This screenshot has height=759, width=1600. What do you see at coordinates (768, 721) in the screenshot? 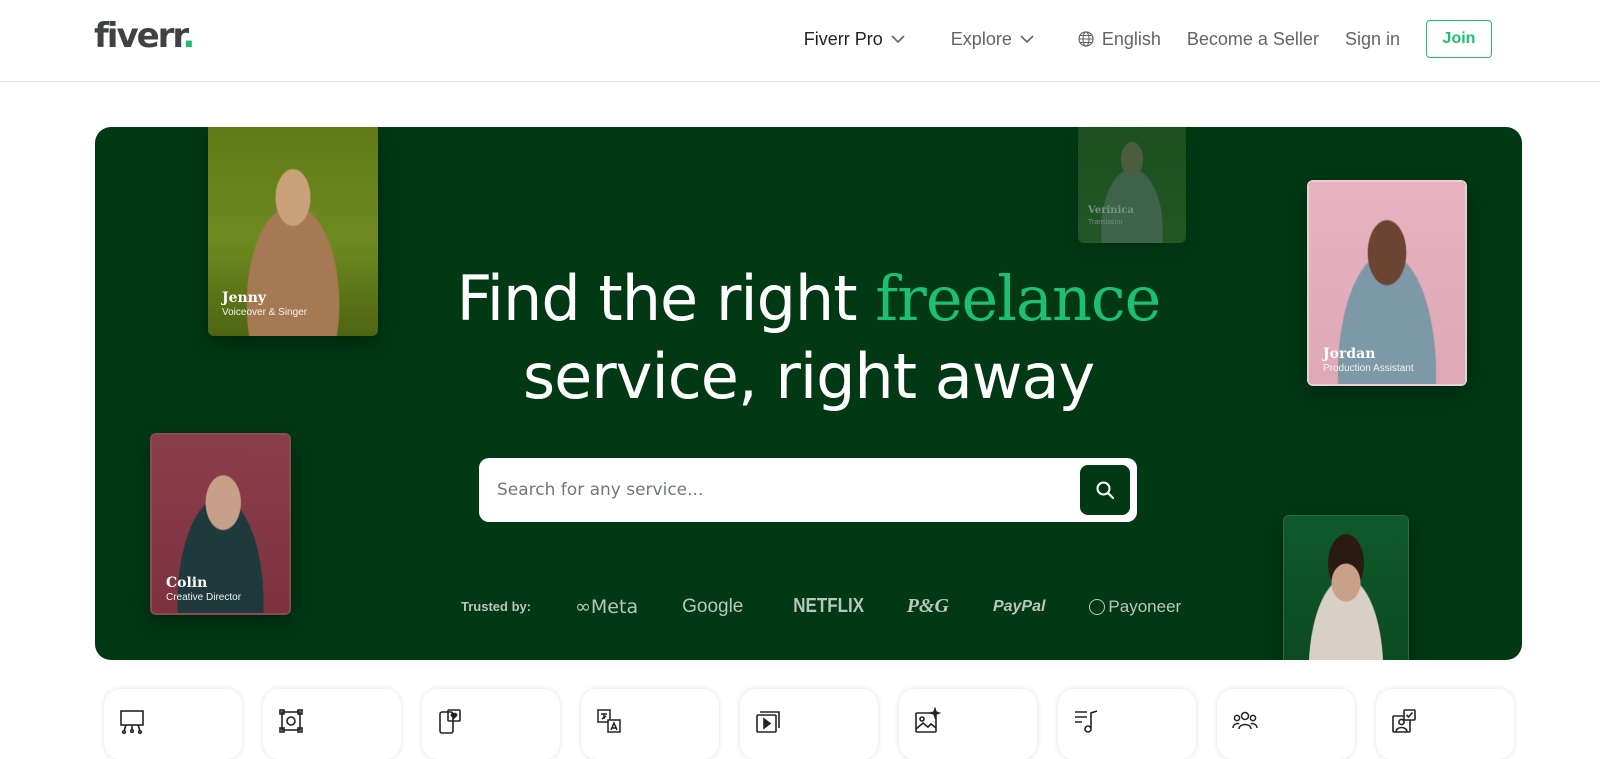
I see `video-icon` at bounding box center [768, 721].